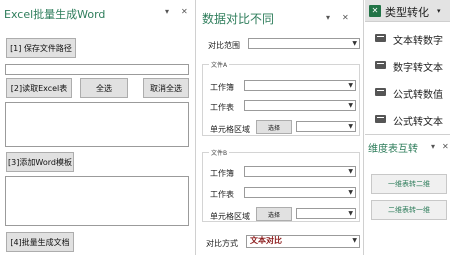 This screenshot has width=450, height=255. Describe the element at coordinates (418, 95) in the screenshot. I see `menu-item-label: 公式转数值` at that location.